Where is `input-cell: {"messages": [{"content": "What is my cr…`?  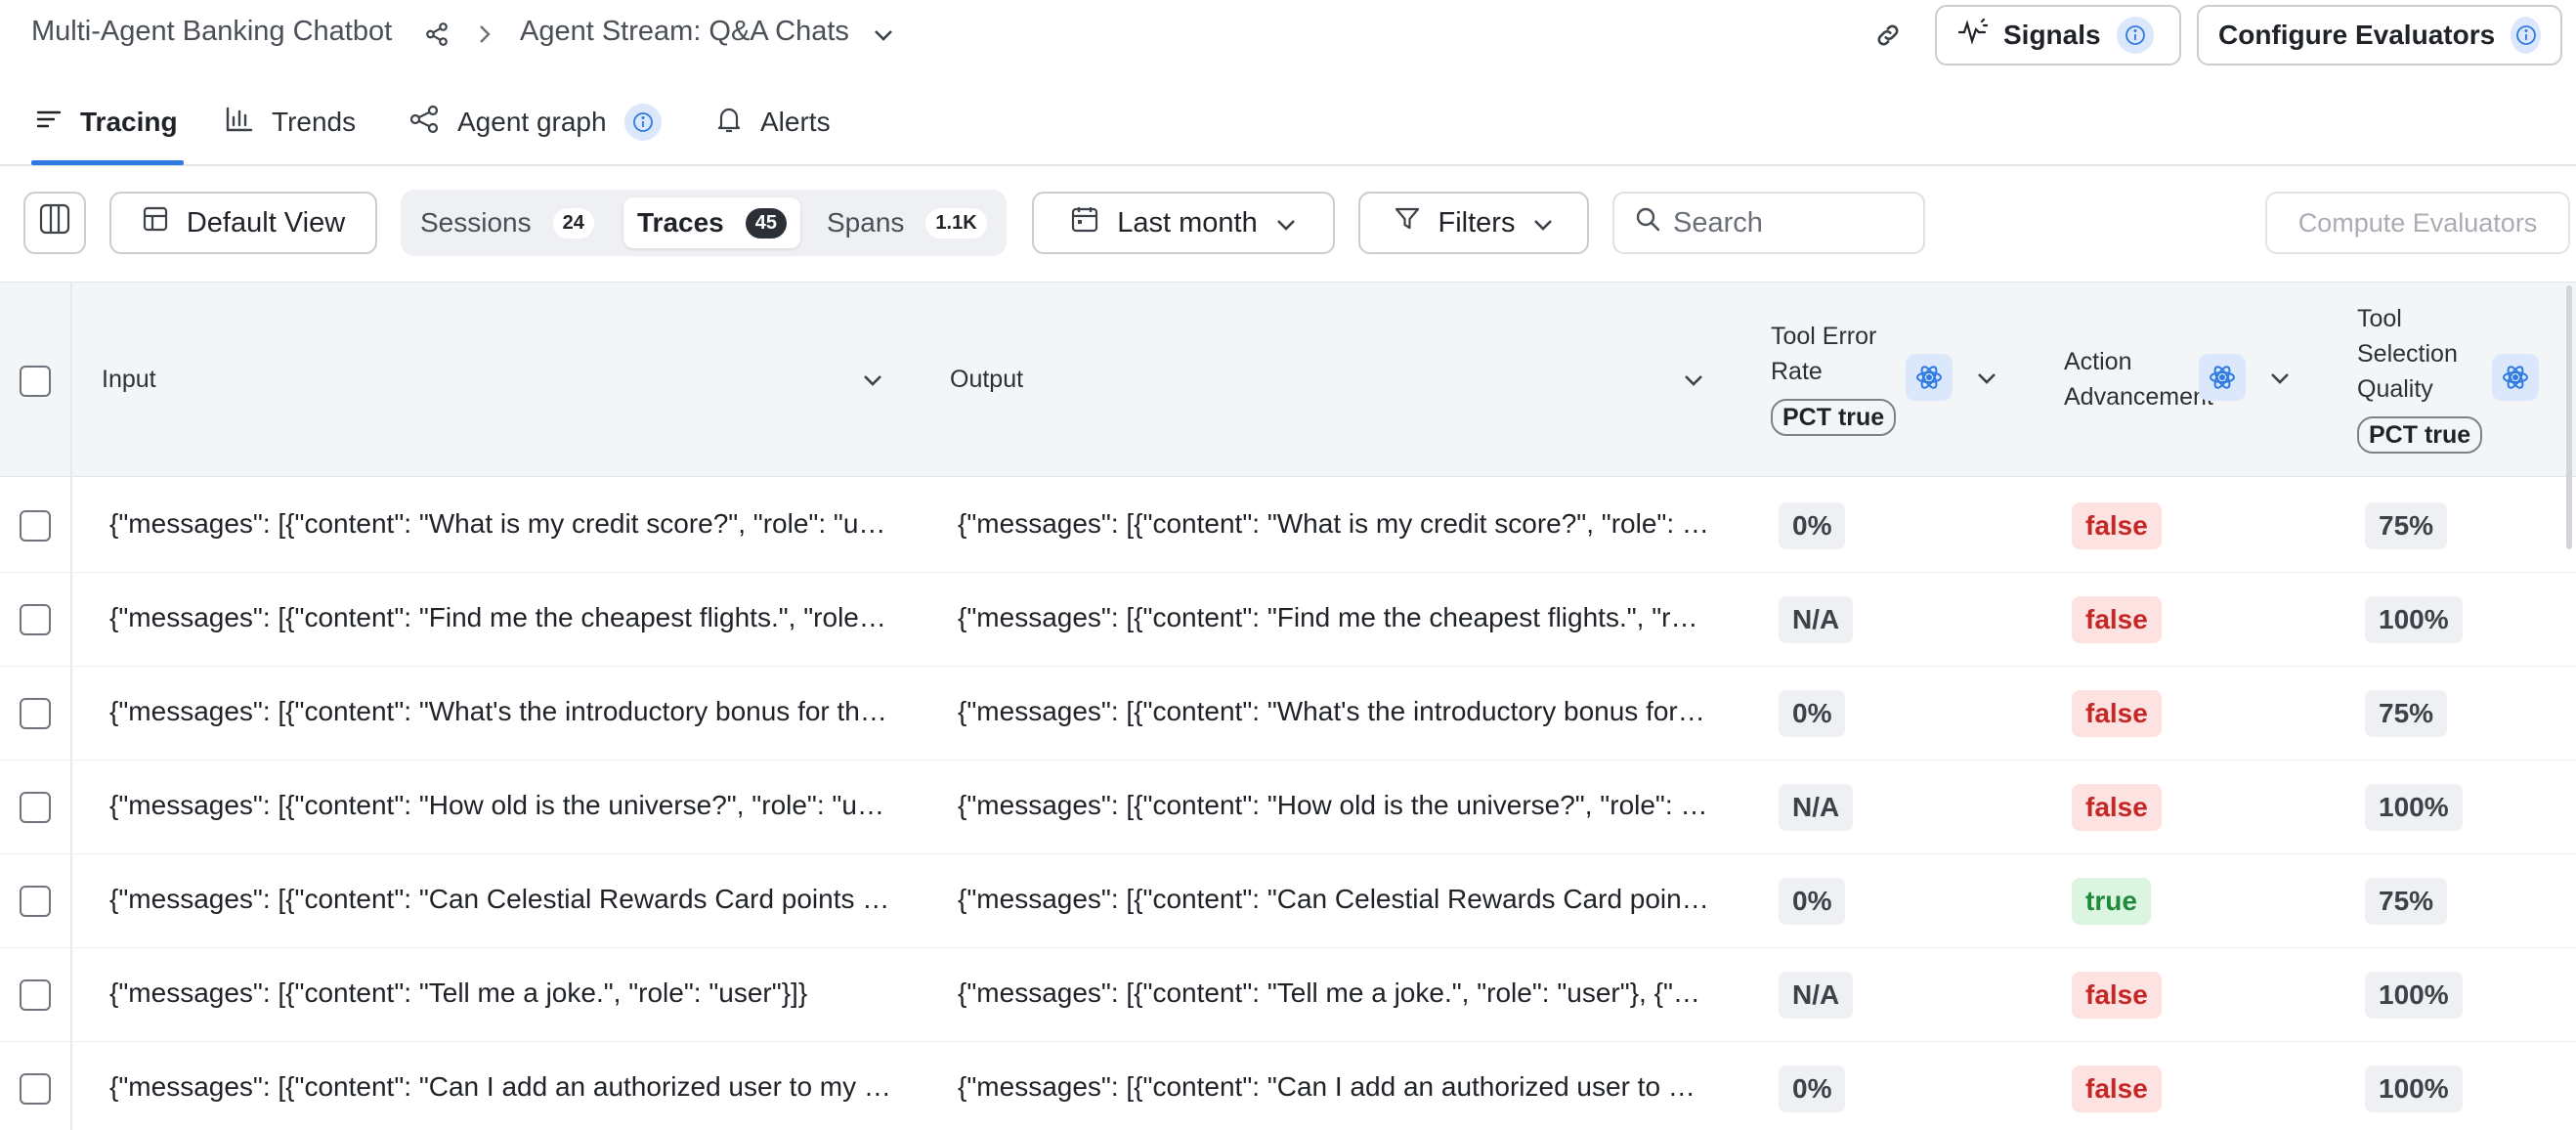 input-cell: {"messages": [{"content": "What is my cr… is located at coordinates (500, 523).